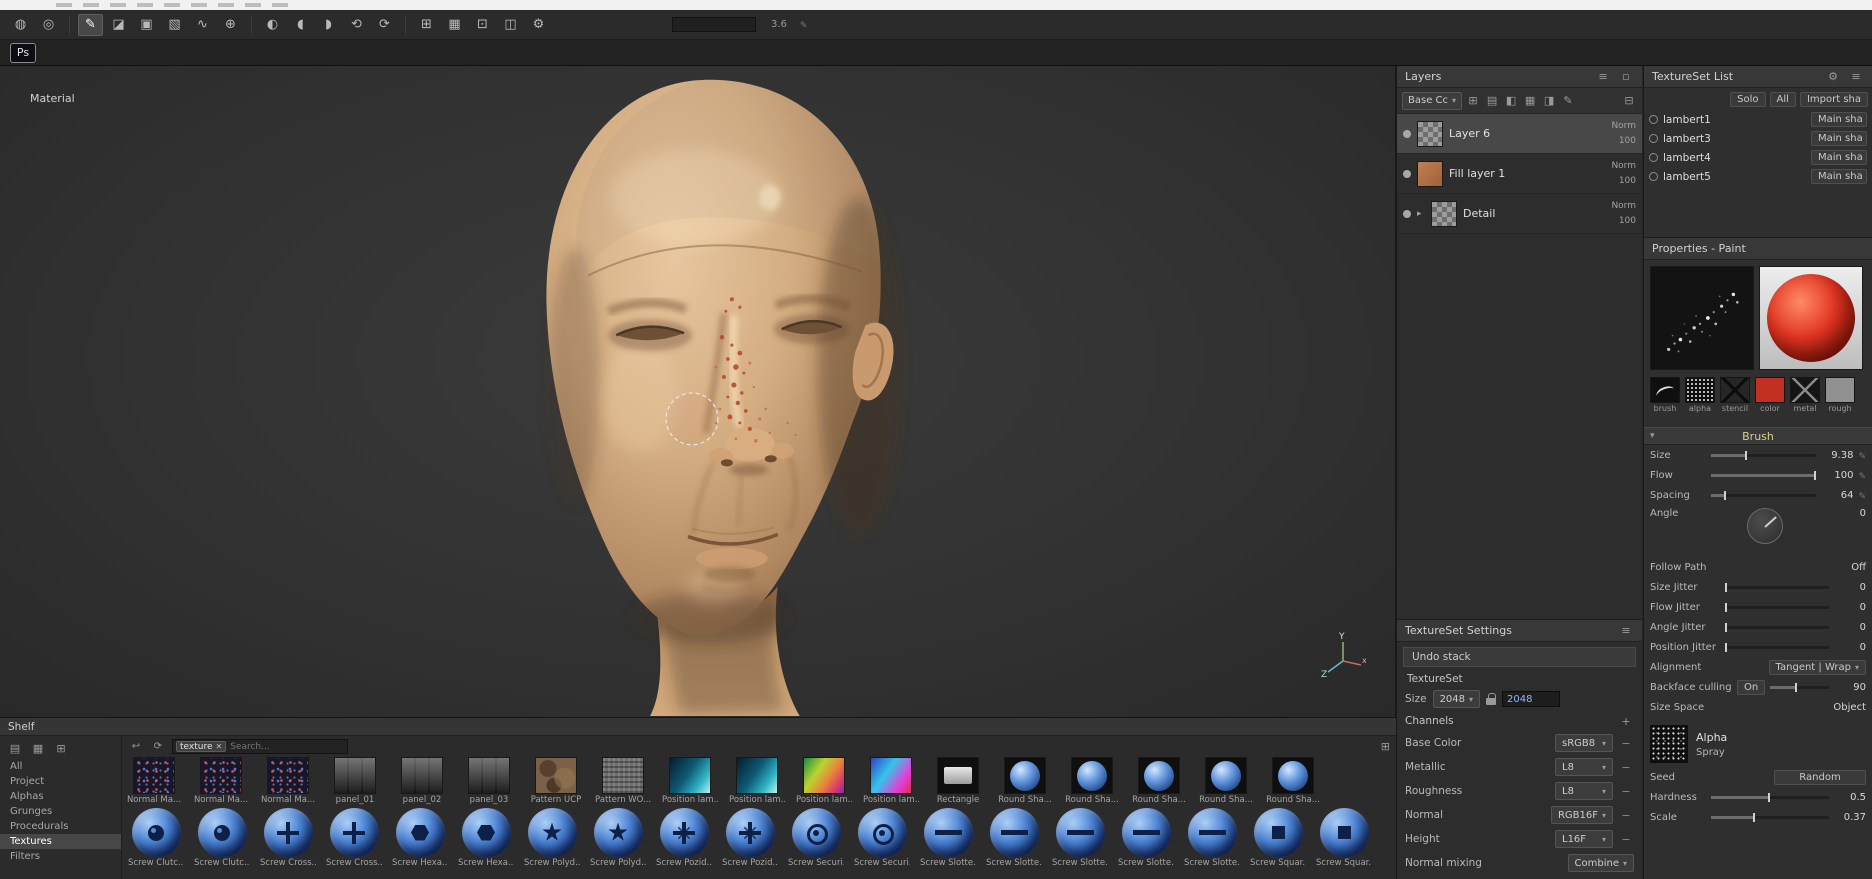 The height and width of the screenshot is (879, 1872). I want to click on frame-view-icon: ⊡, so click(482, 25).